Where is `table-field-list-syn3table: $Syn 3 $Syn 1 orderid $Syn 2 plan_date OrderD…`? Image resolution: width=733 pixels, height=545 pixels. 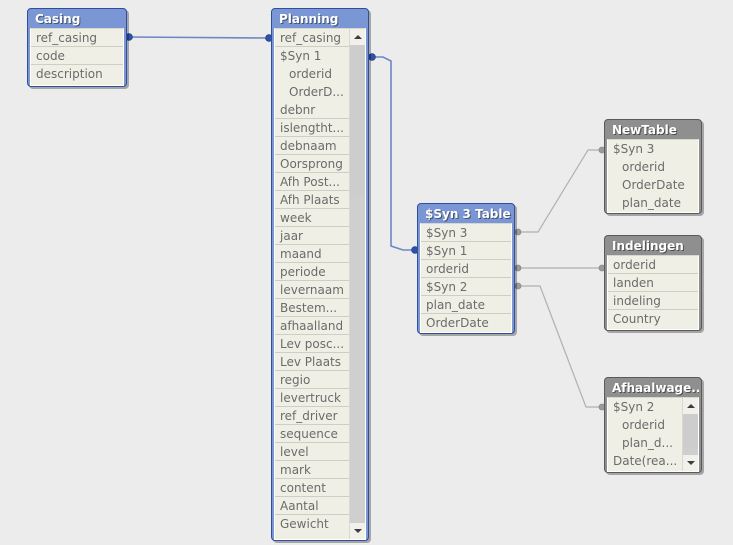
table-field-list-syn3table: $Syn 3 $Syn 1 orderid $Syn 2 plan_date OrderD… is located at coordinates (466, 278).